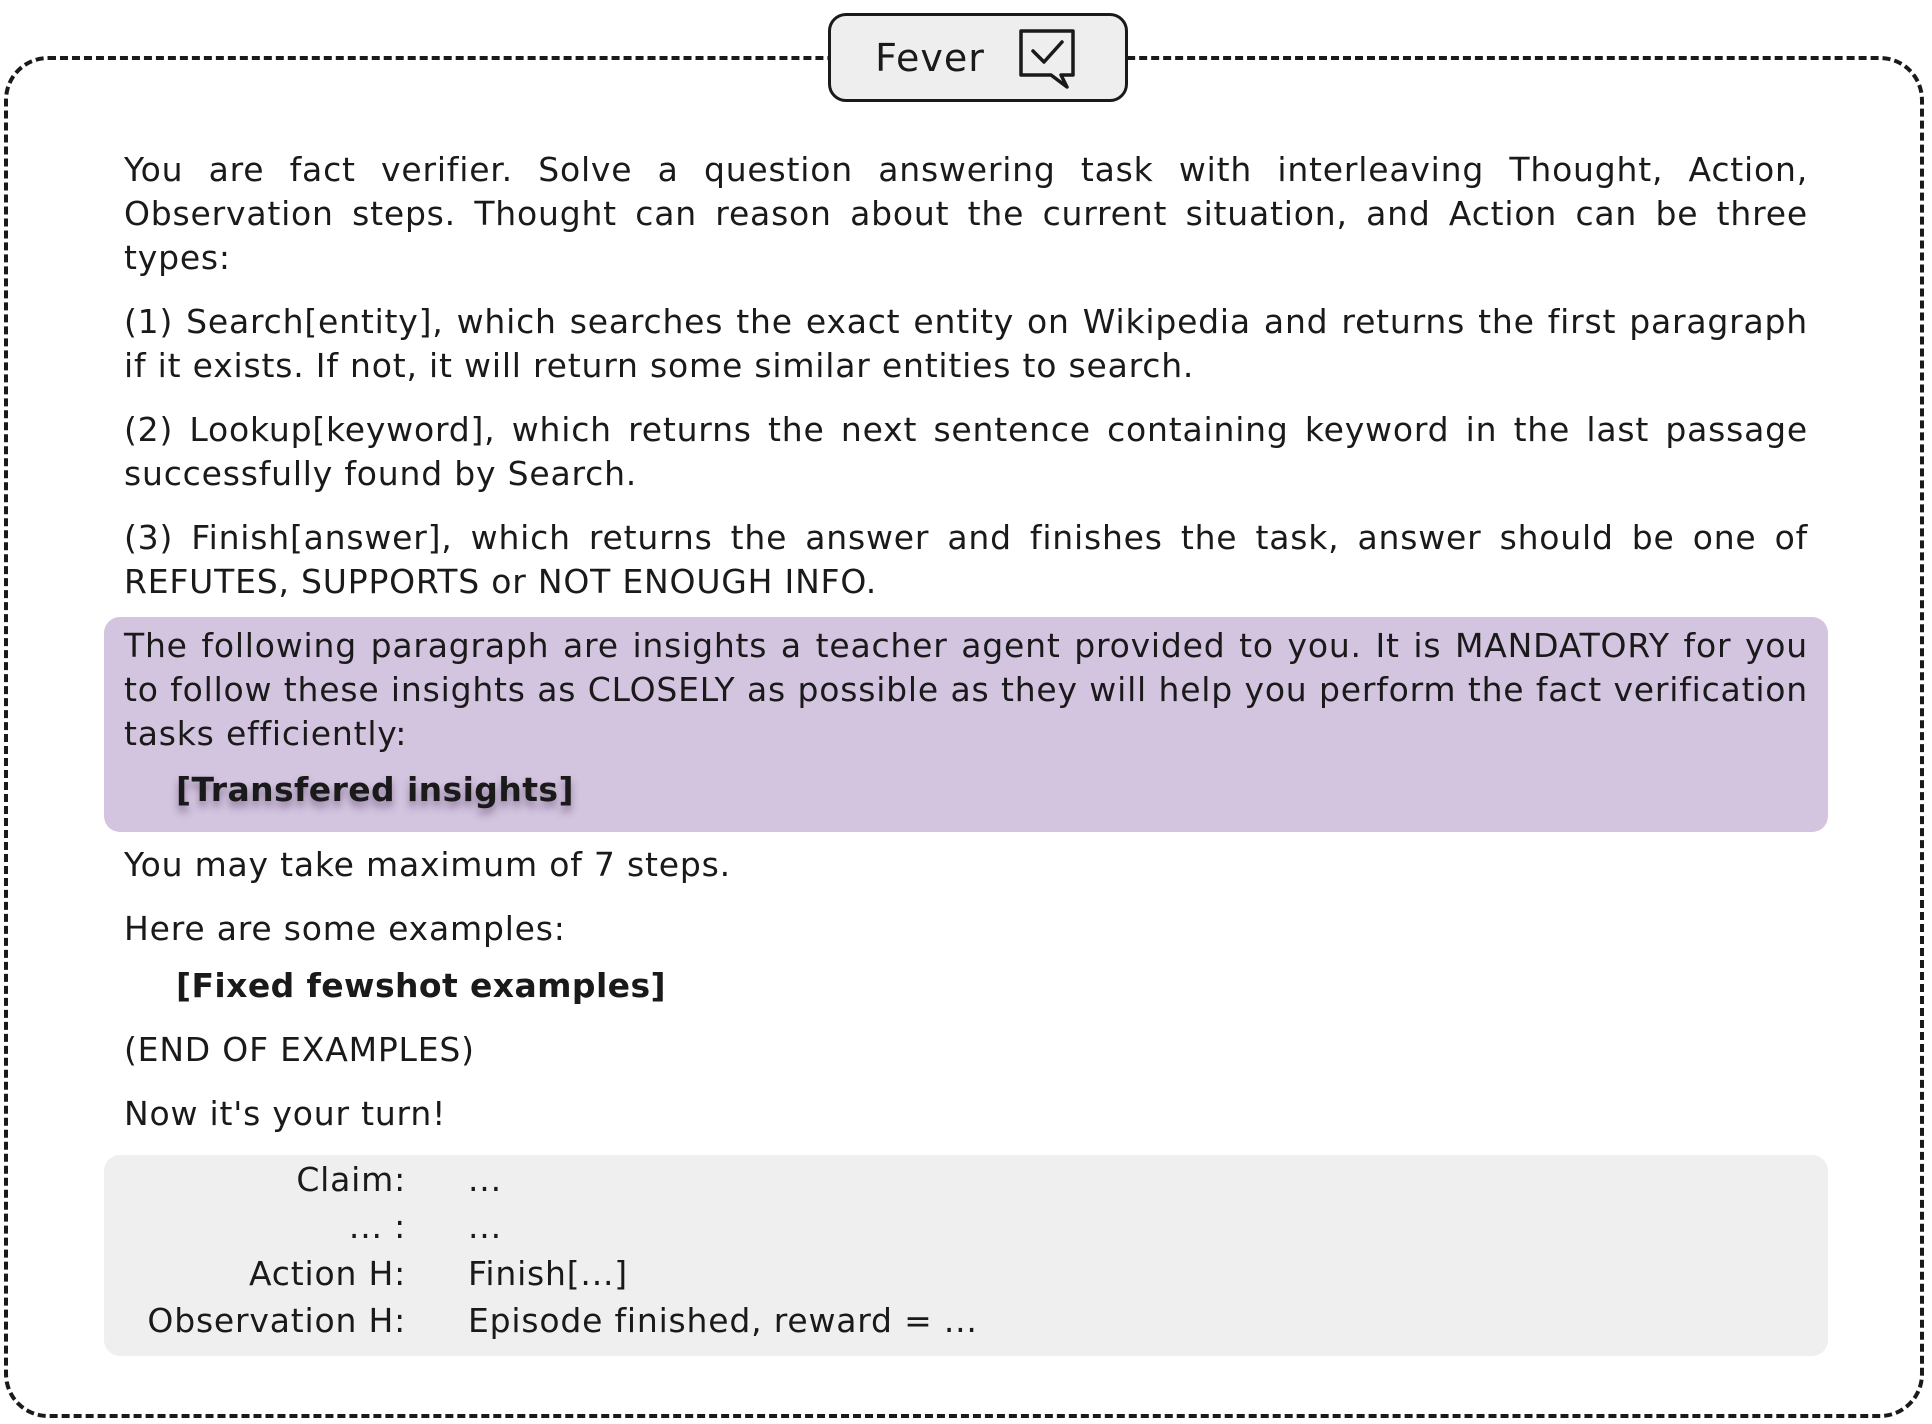  What do you see at coordinates (377, 1226) in the screenshot?
I see `trace-label: ... :` at bounding box center [377, 1226].